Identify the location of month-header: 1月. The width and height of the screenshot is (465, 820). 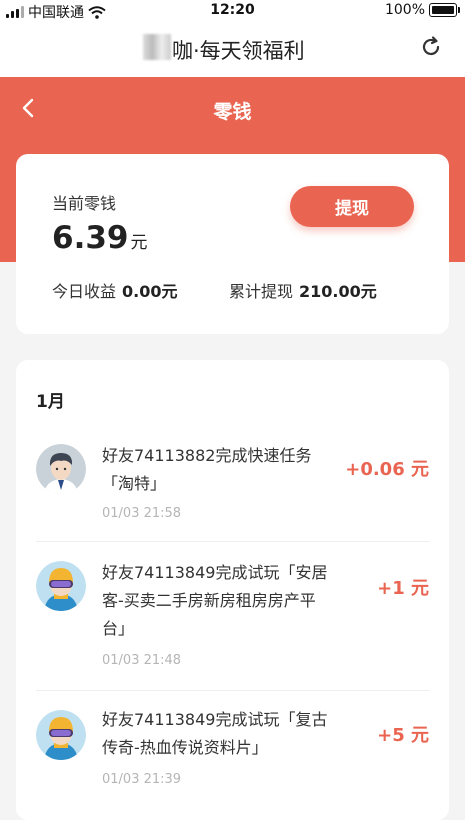
(50, 402).